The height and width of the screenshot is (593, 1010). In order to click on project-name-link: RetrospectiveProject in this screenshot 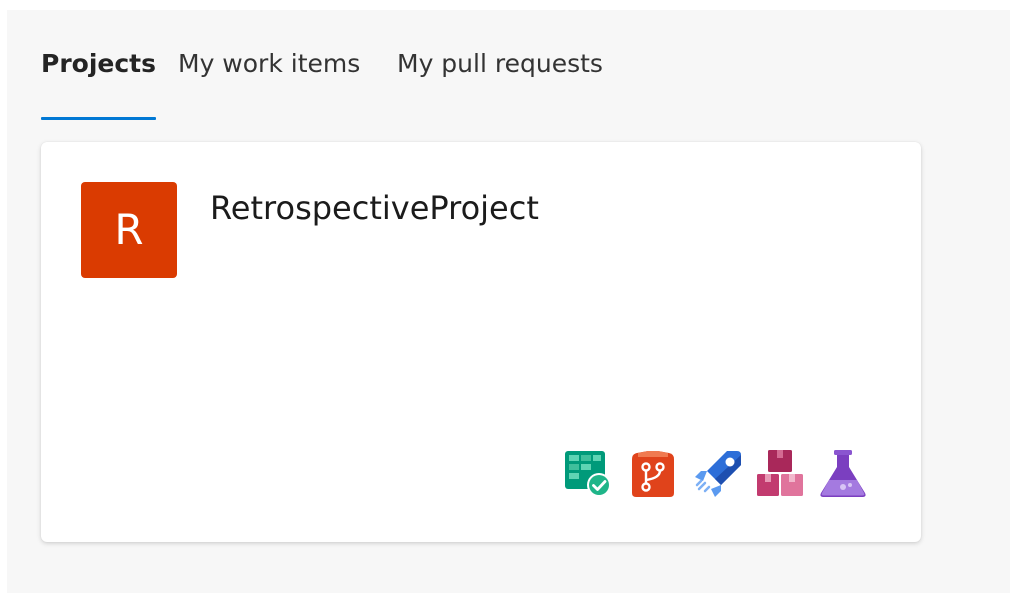, I will do `click(374, 208)`.